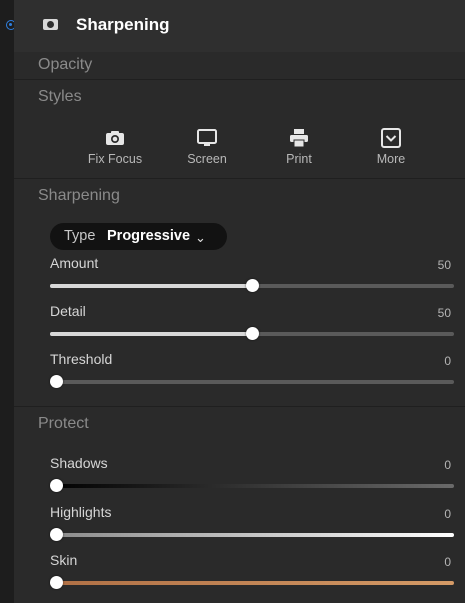  I want to click on amount-slider-fill, so click(151, 286).